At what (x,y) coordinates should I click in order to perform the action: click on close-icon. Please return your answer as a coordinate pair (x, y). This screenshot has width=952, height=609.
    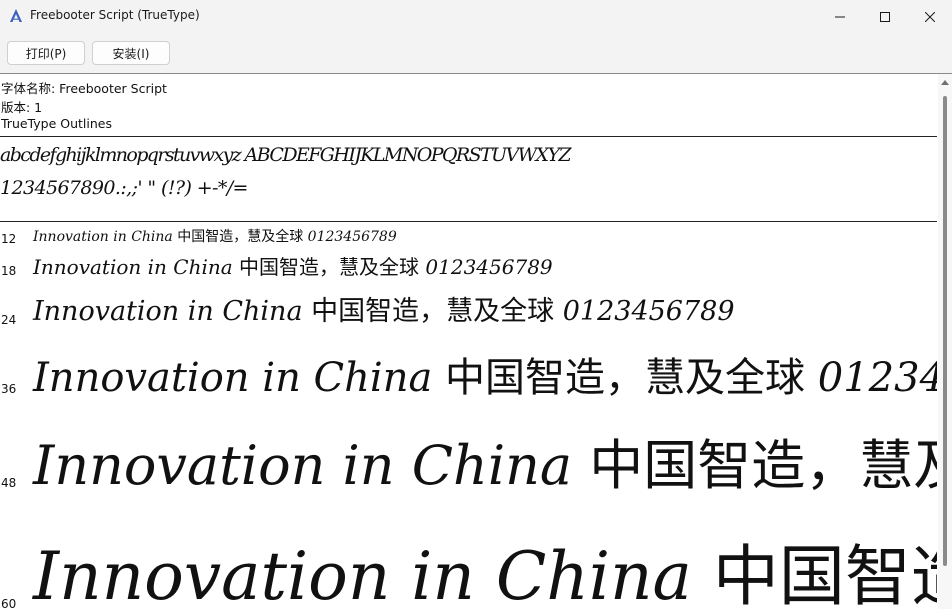
    Looking at the image, I should click on (930, 16).